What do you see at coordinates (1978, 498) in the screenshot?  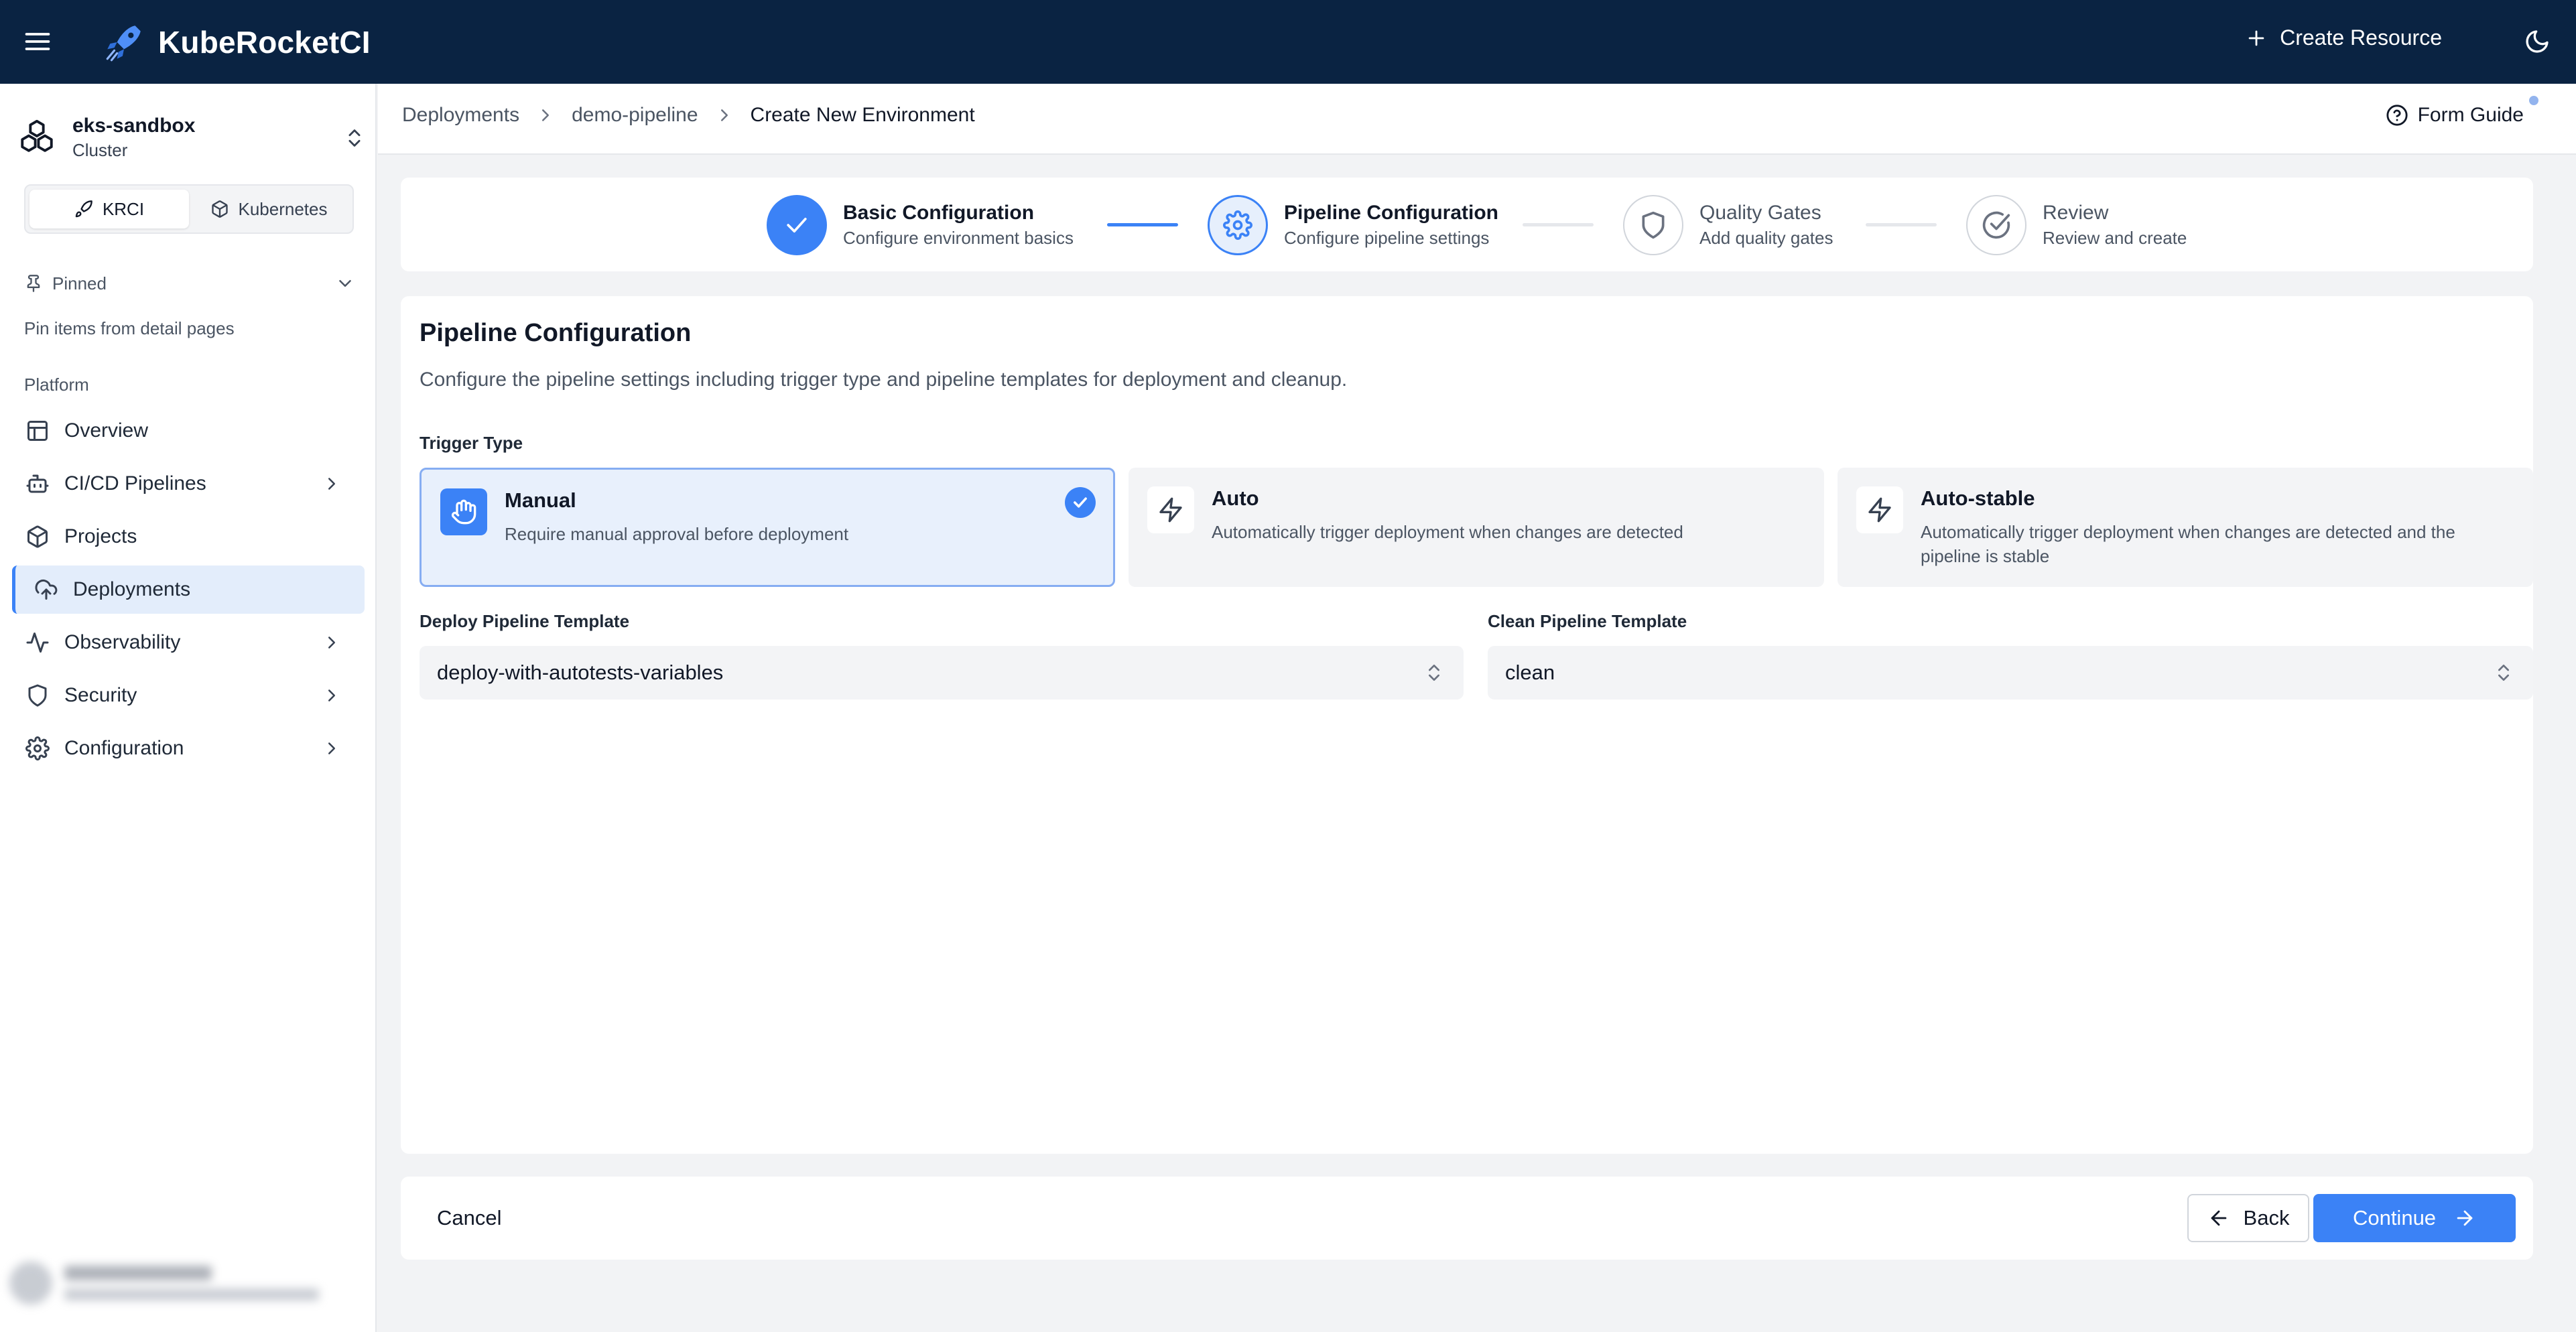 I see `trigger-option-title: Auto-stable` at bounding box center [1978, 498].